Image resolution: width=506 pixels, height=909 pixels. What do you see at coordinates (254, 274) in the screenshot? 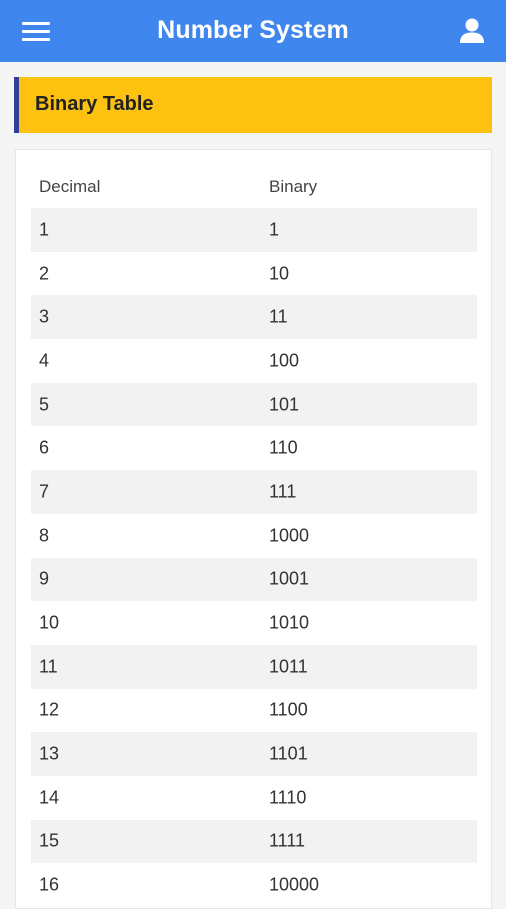
I see `table-row: 2 10` at bounding box center [254, 274].